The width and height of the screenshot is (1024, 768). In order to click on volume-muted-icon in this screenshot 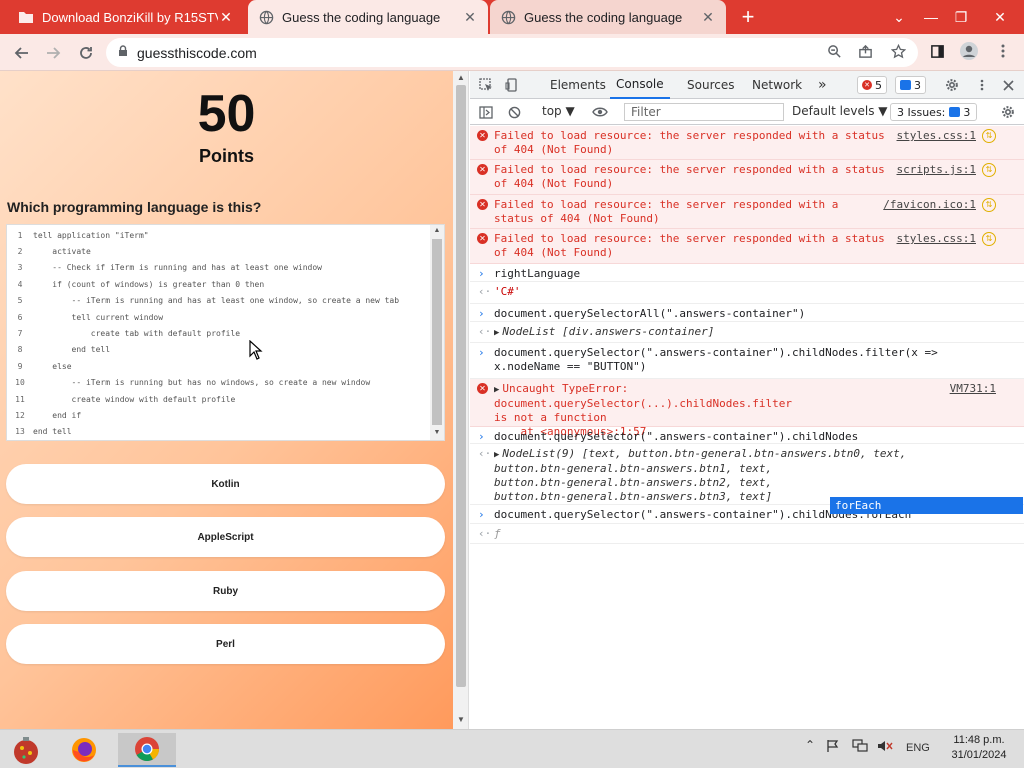, I will do `click(885, 747)`.